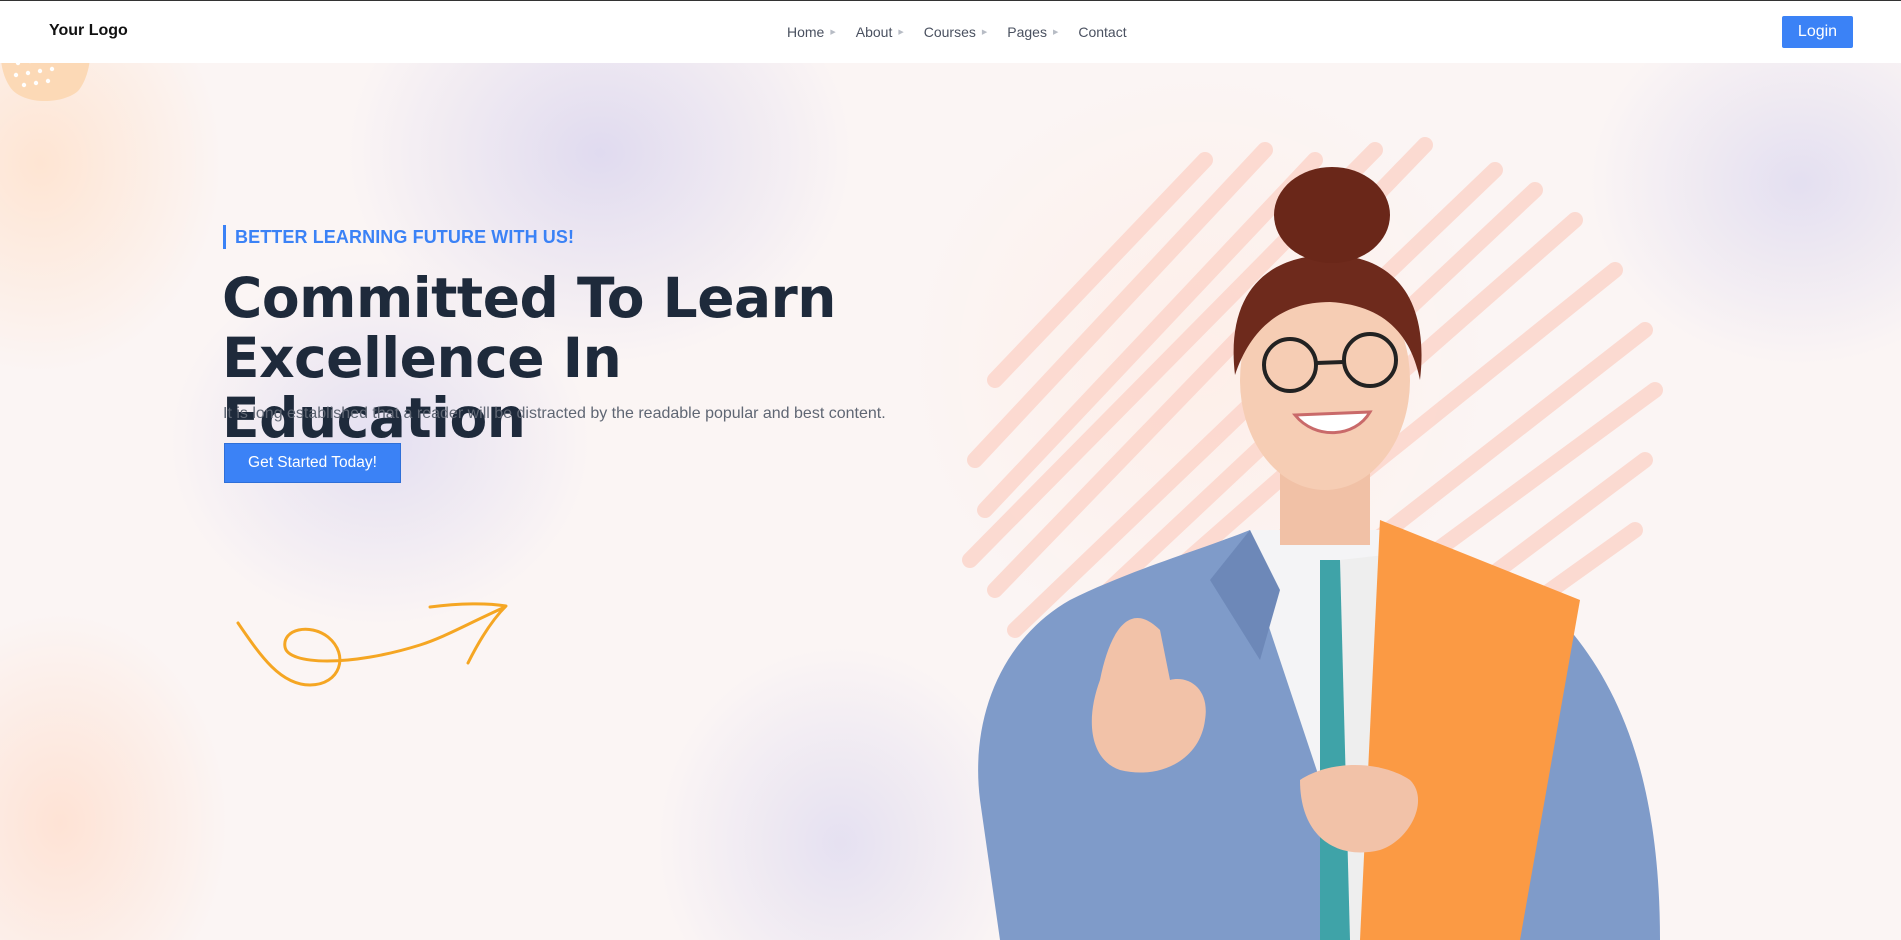 This screenshot has width=1901, height=940. What do you see at coordinates (874, 32) in the screenshot?
I see `nav-item-label: About` at bounding box center [874, 32].